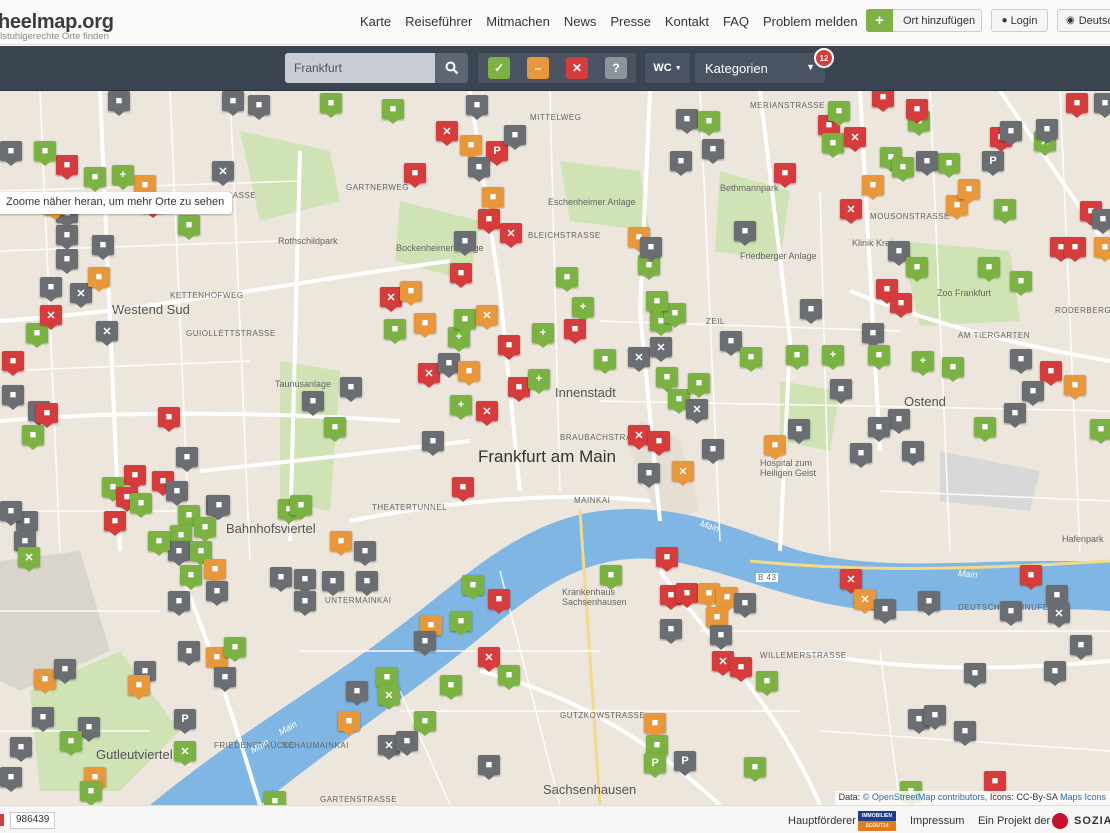  What do you see at coordinates (925, 797) in the screenshot?
I see `osm-link: © OpenStreetMap contributors,` at bounding box center [925, 797].